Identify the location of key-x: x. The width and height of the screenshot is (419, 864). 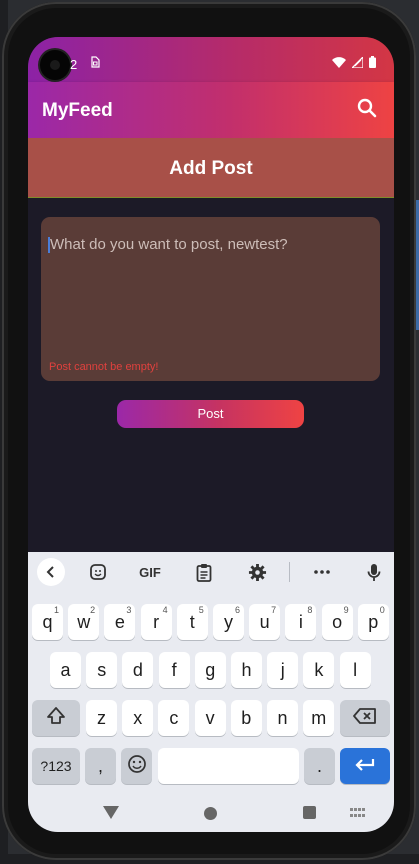
(138, 718).